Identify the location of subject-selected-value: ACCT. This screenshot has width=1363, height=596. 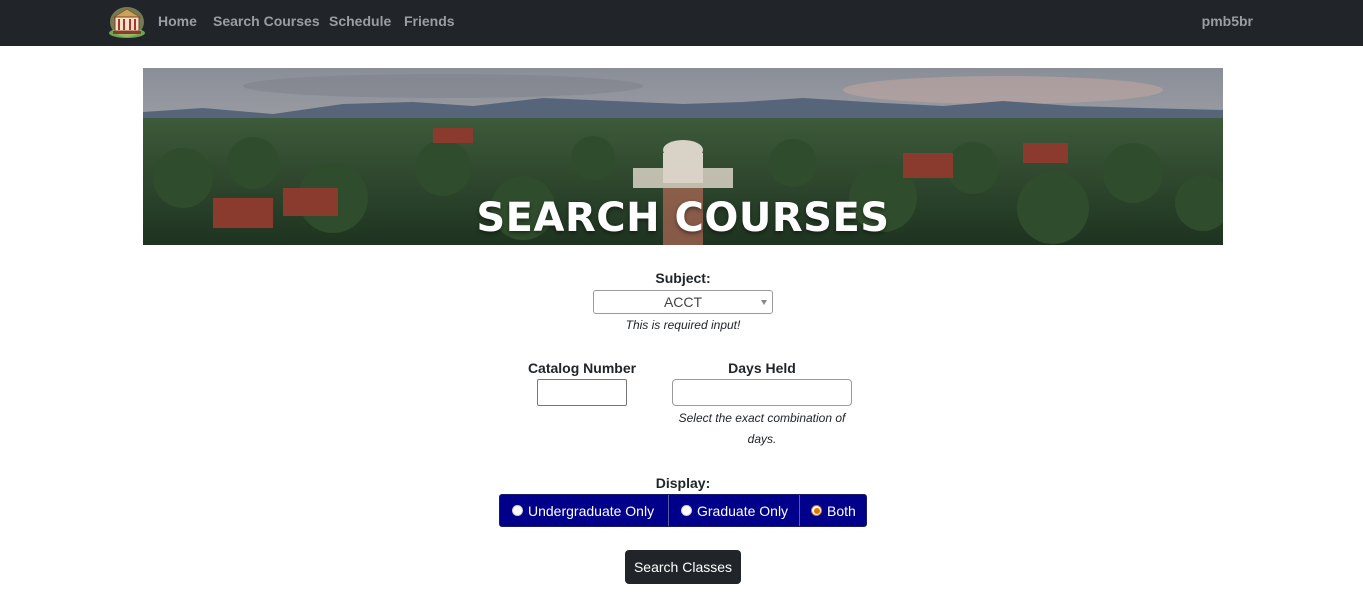
(683, 302).